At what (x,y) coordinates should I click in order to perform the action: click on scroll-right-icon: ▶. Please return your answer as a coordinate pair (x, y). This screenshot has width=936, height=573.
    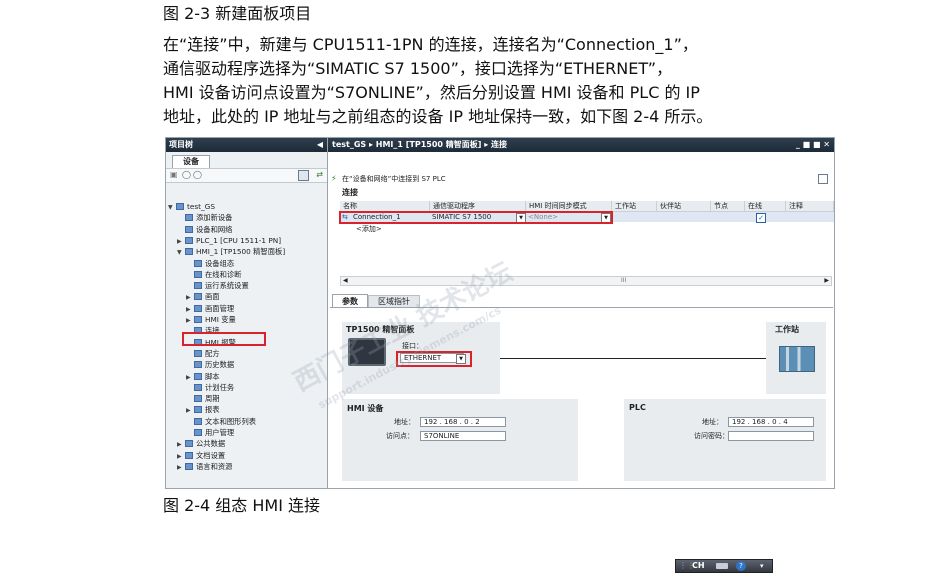
    Looking at the image, I should click on (826, 281).